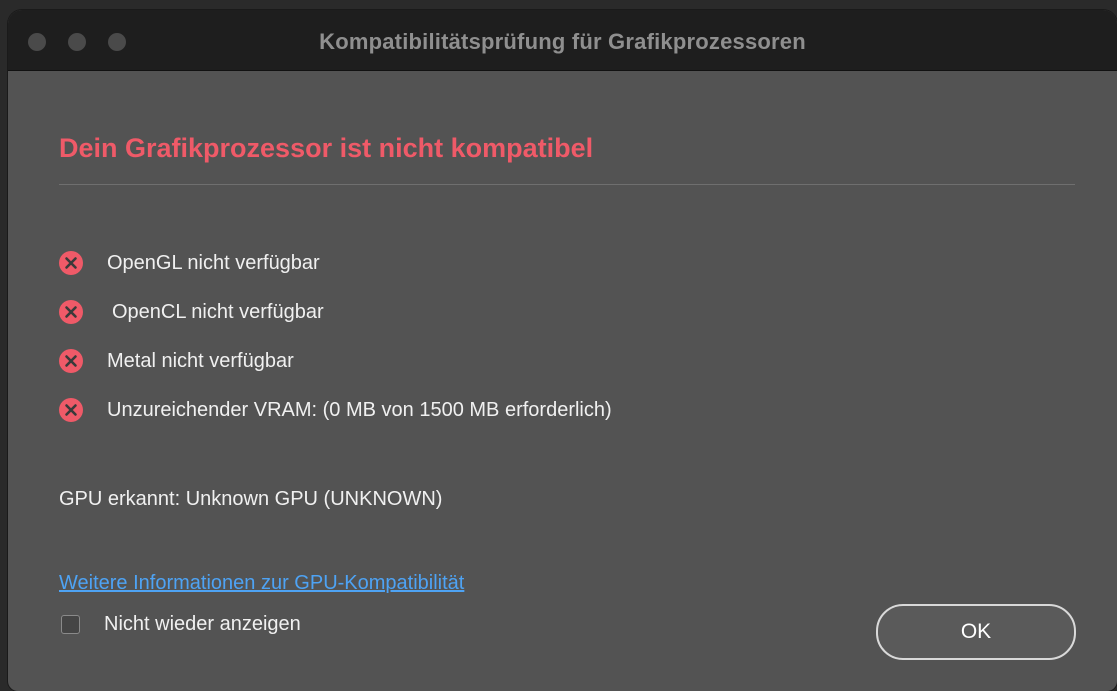 This screenshot has height=691, width=1117. Describe the element at coordinates (335, 263) in the screenshot. I see `check-item-opengl: OpenGL nicht verfügbar` at that location.